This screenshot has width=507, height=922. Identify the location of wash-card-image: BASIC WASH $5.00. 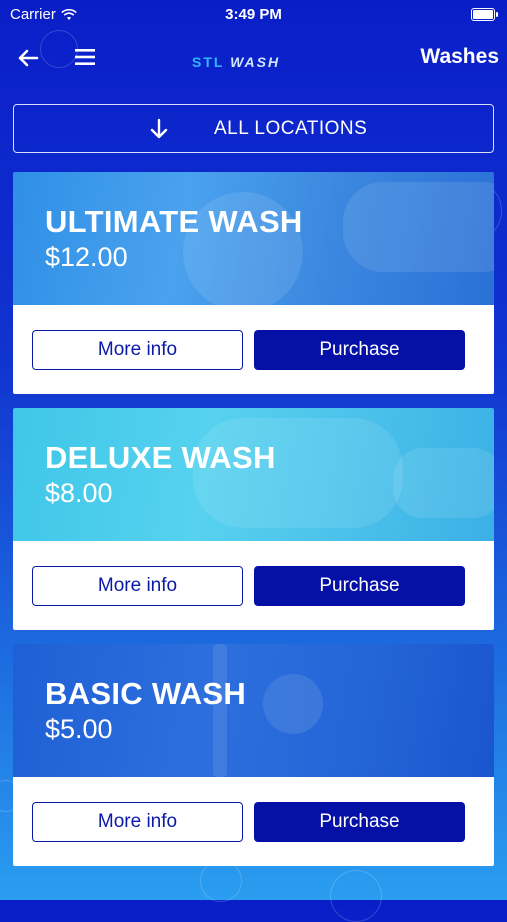
(253, 710).